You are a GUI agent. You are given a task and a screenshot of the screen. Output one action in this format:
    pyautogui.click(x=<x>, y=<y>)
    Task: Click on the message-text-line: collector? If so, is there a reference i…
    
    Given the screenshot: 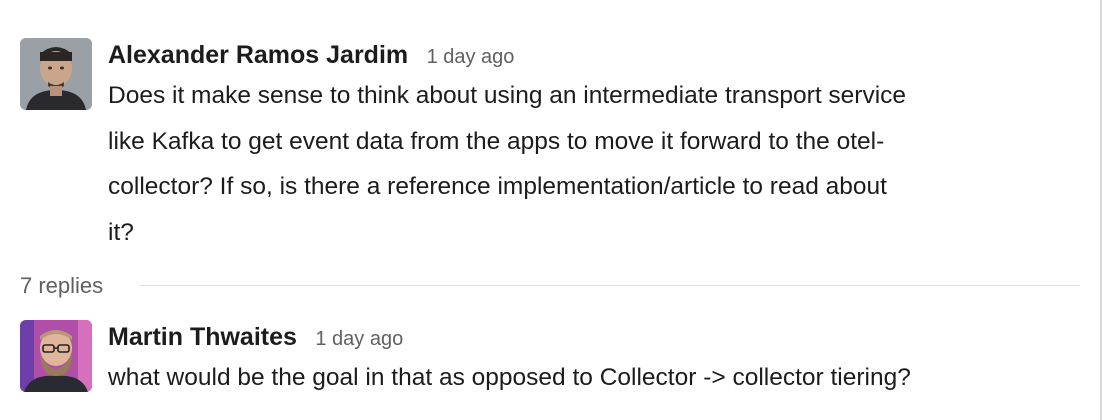 What is the action you would take?
    pyautogui.click(x=497, y=186)
    